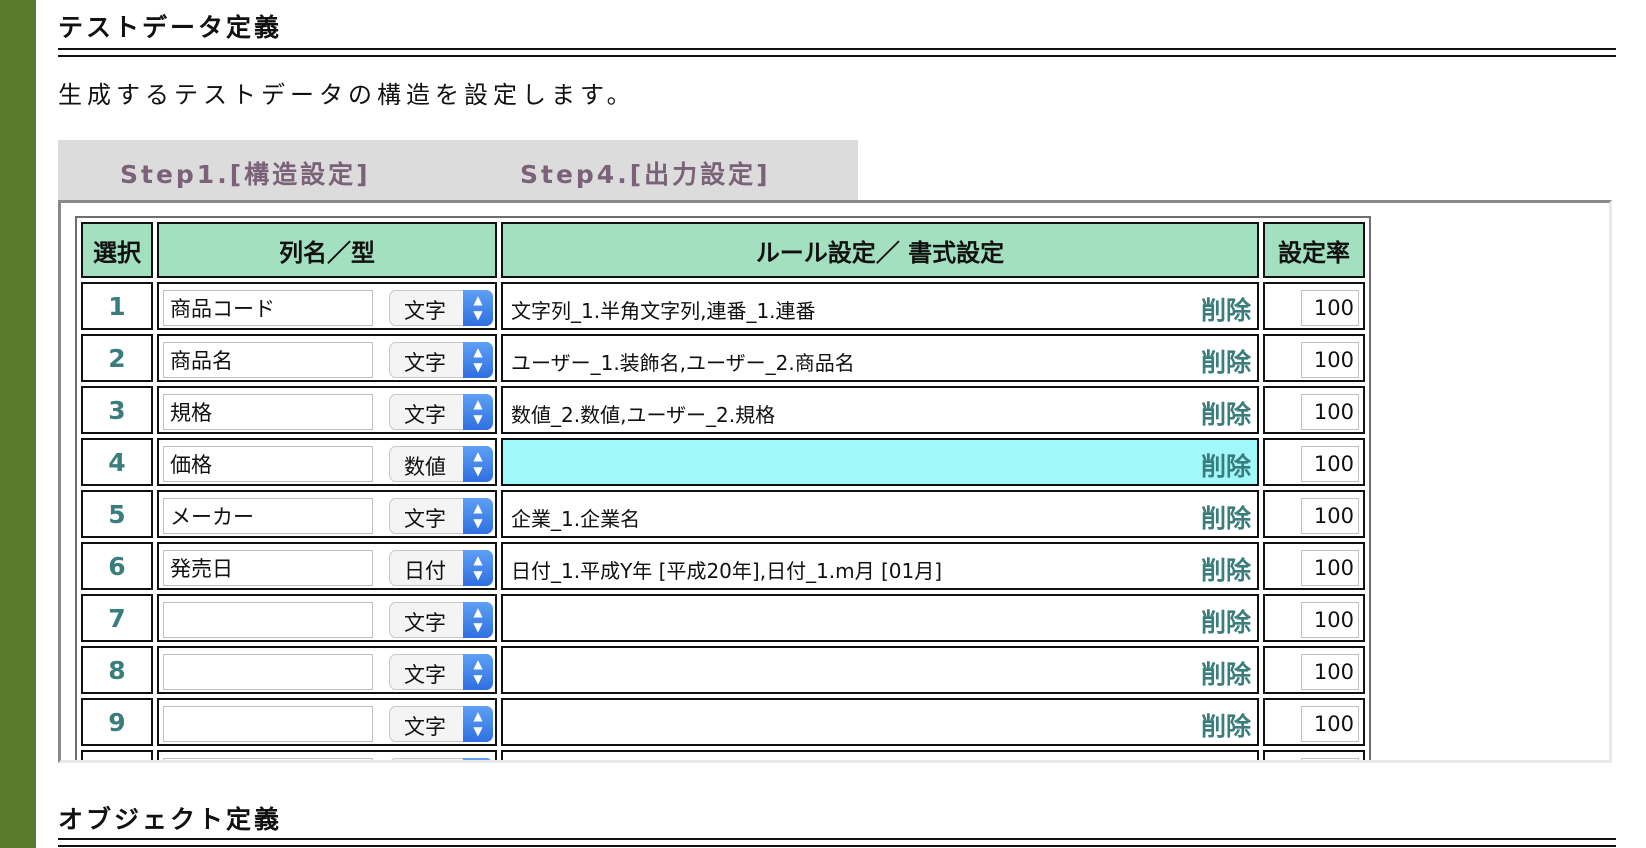 This screenshot has width=1646, height=848. I want to click on table-row: 3 文字 ▲▼ 数値_2.数値,ユーザー_2.規格 削除, so click(723, 410).